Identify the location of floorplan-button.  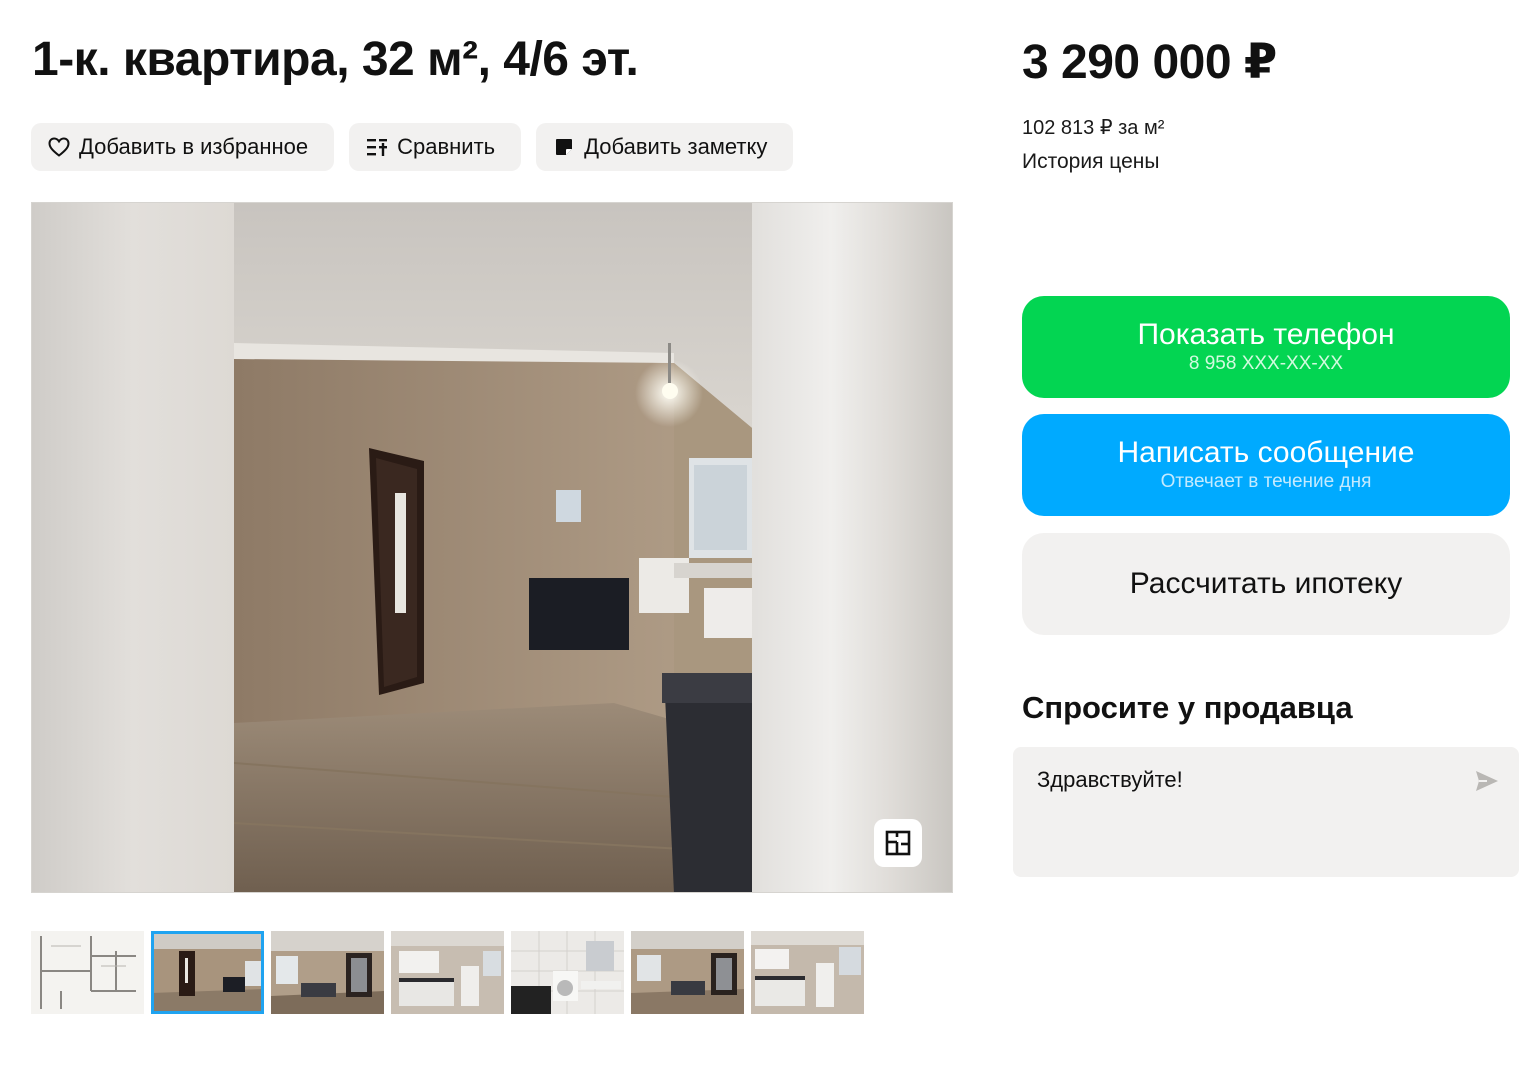
(898, 843).